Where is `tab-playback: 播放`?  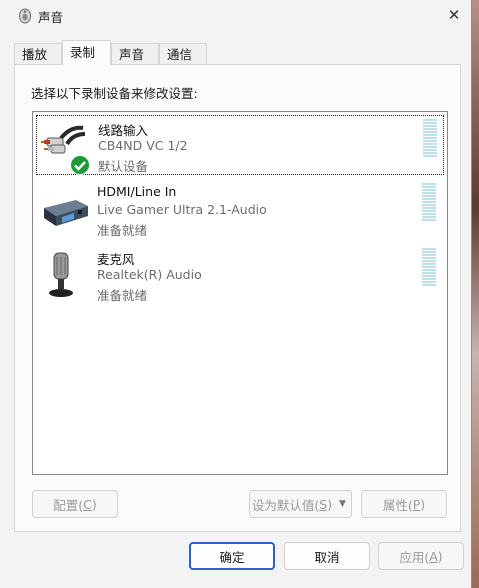
tab-playback: 播放 is located at coordinates (38, 53).